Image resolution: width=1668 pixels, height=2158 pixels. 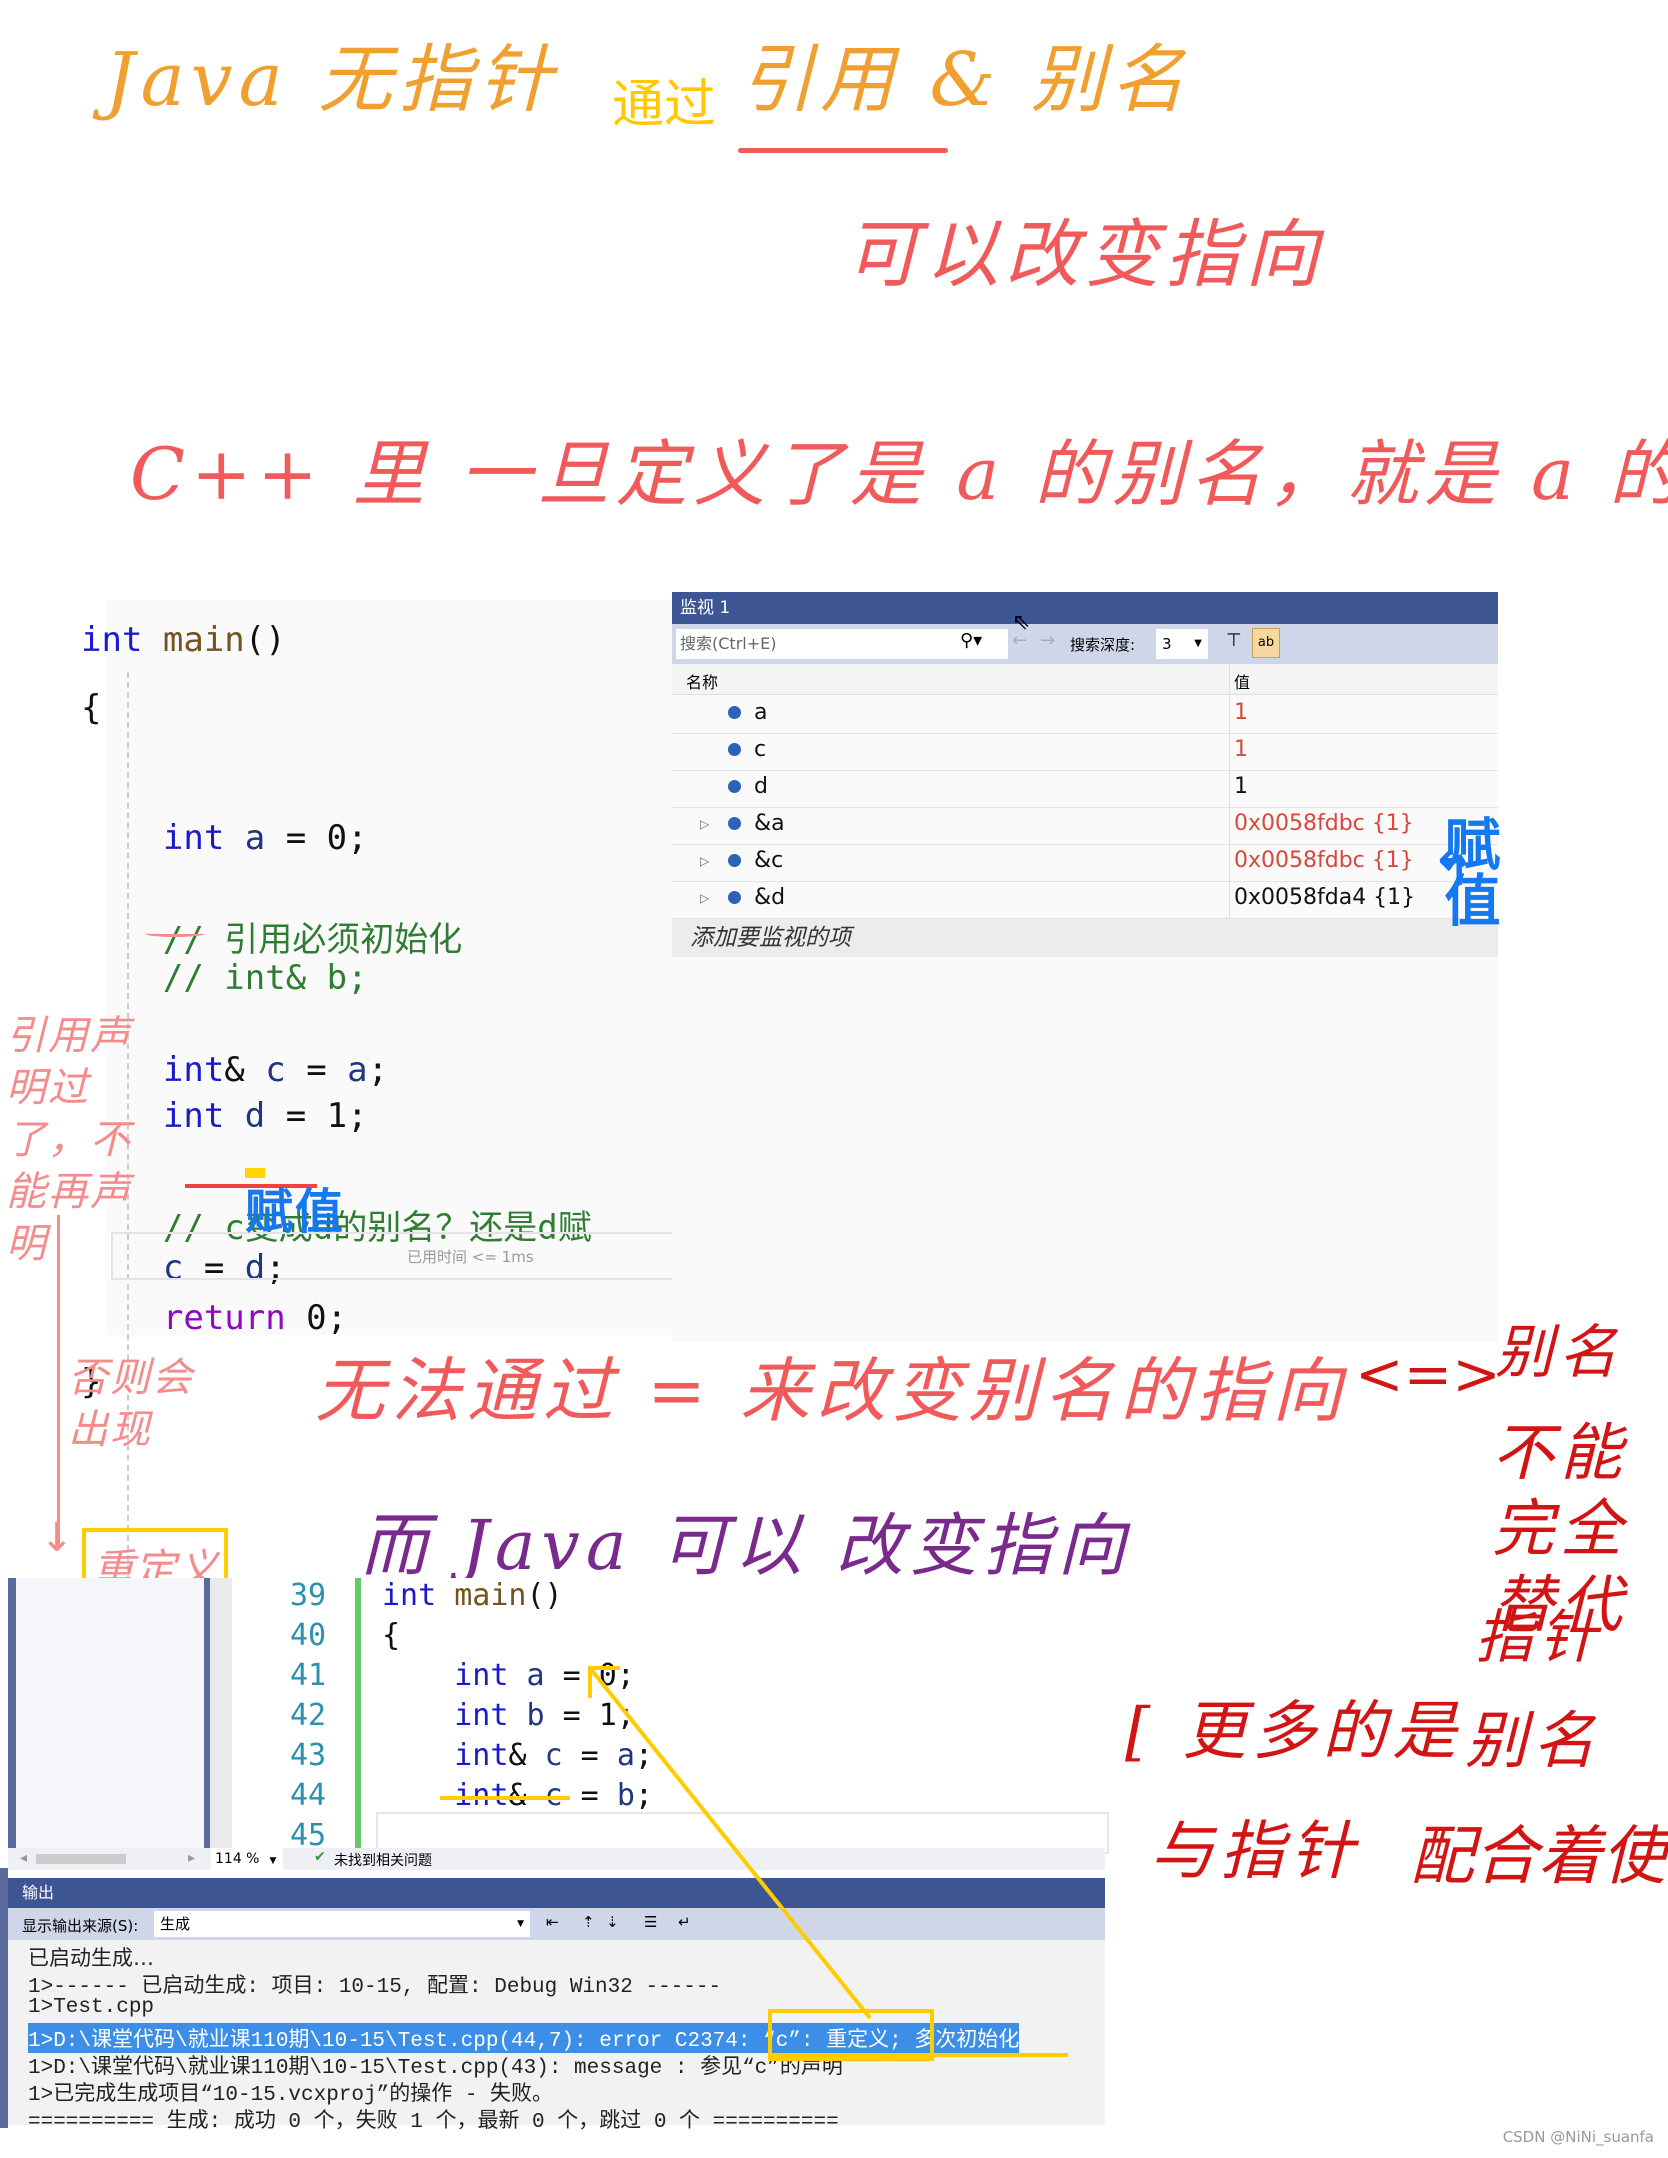 What do you see at coordinates (1255, 1852) in the screenshot?
I see `note-with-pointer: 与指针` at bounding box center [1255, 1852].